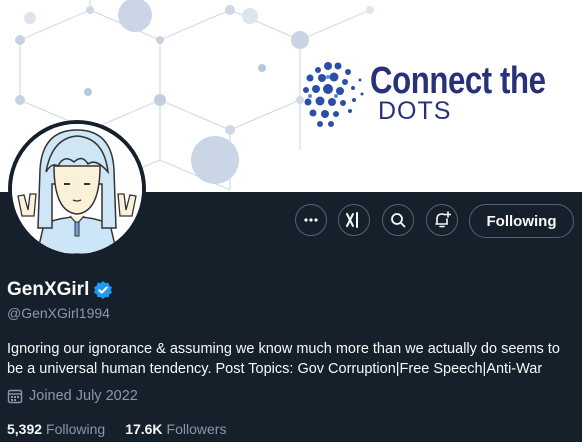 This screenshot has height=442, width=582. Describe the element at coordinates (333, 94) in the screenshot. I see `dots-sphere-icon` at that location.